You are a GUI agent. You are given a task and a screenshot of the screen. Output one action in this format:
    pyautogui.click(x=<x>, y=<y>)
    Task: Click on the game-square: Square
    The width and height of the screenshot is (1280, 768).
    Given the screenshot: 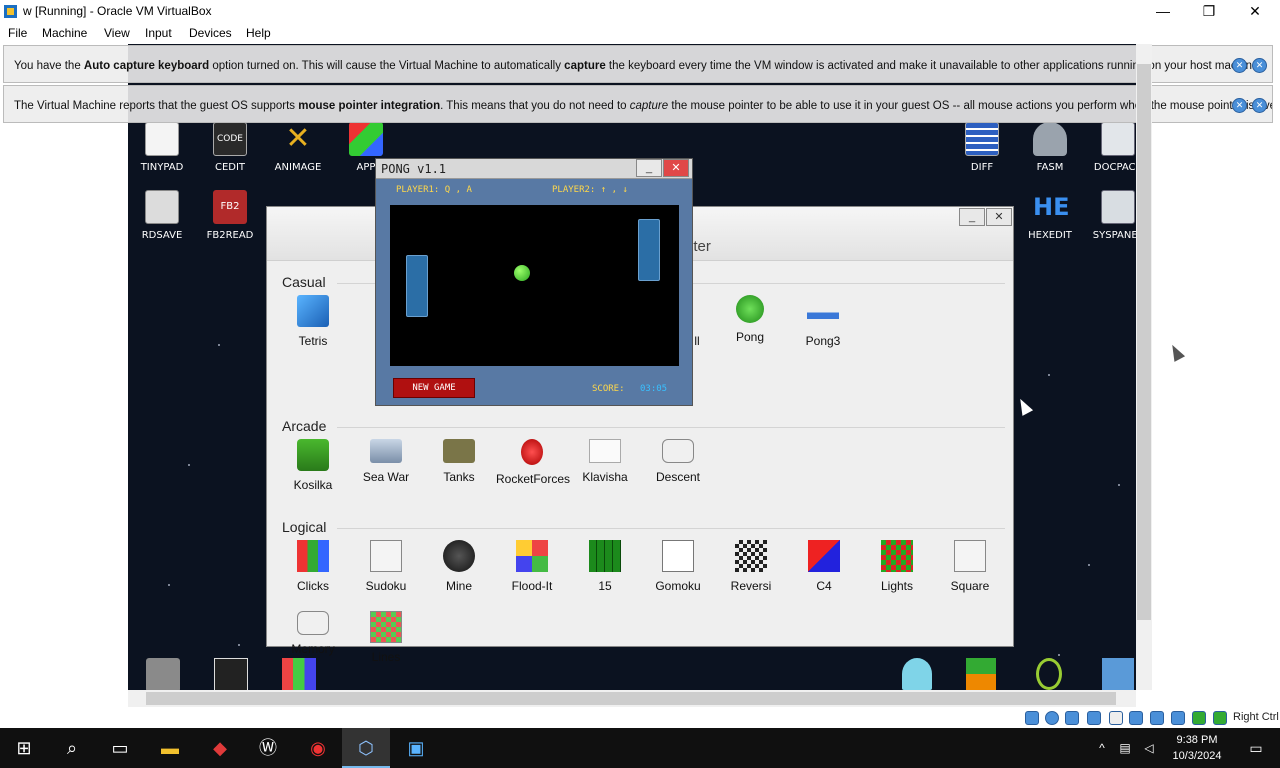 What is the action you would take?
    pyautogui.click(x=970, y=566)
    